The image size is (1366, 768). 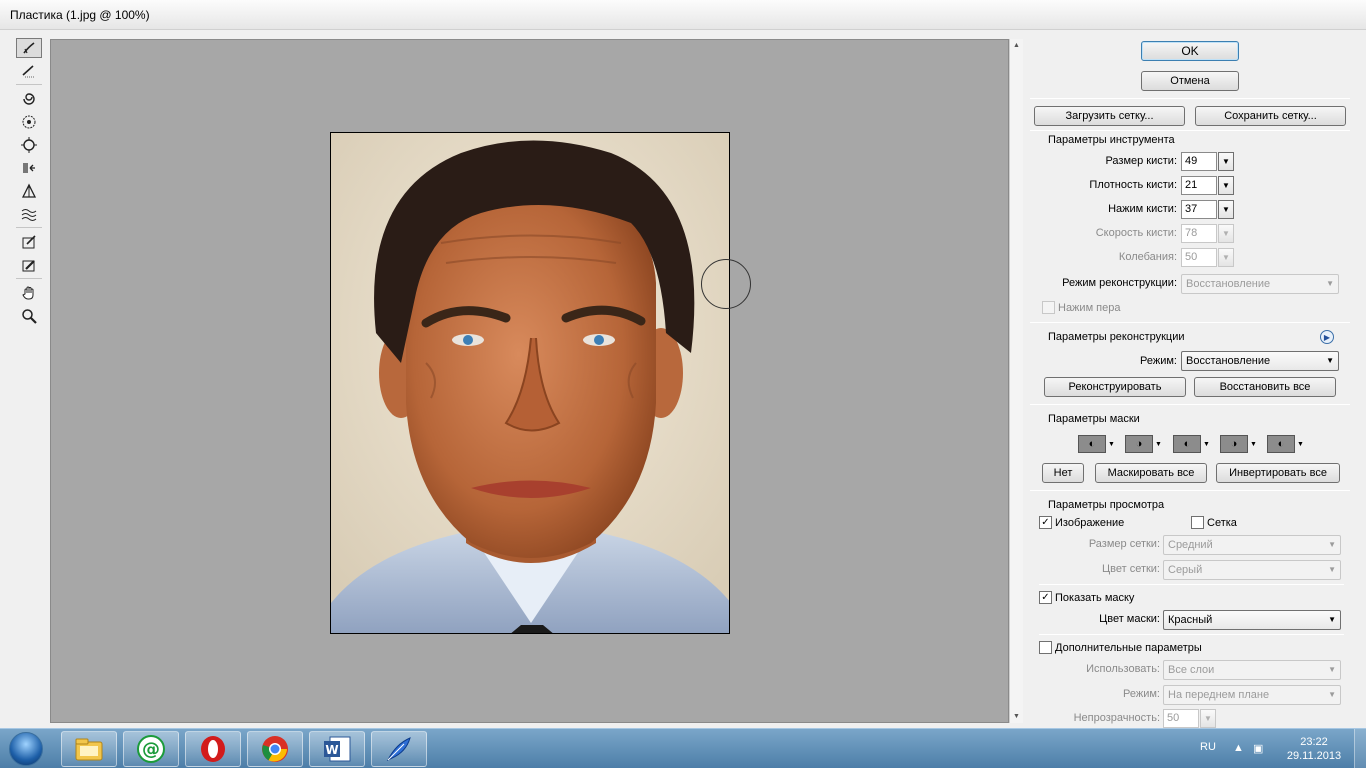 I want to click on chrome-icon, so click(x=275, y=749).